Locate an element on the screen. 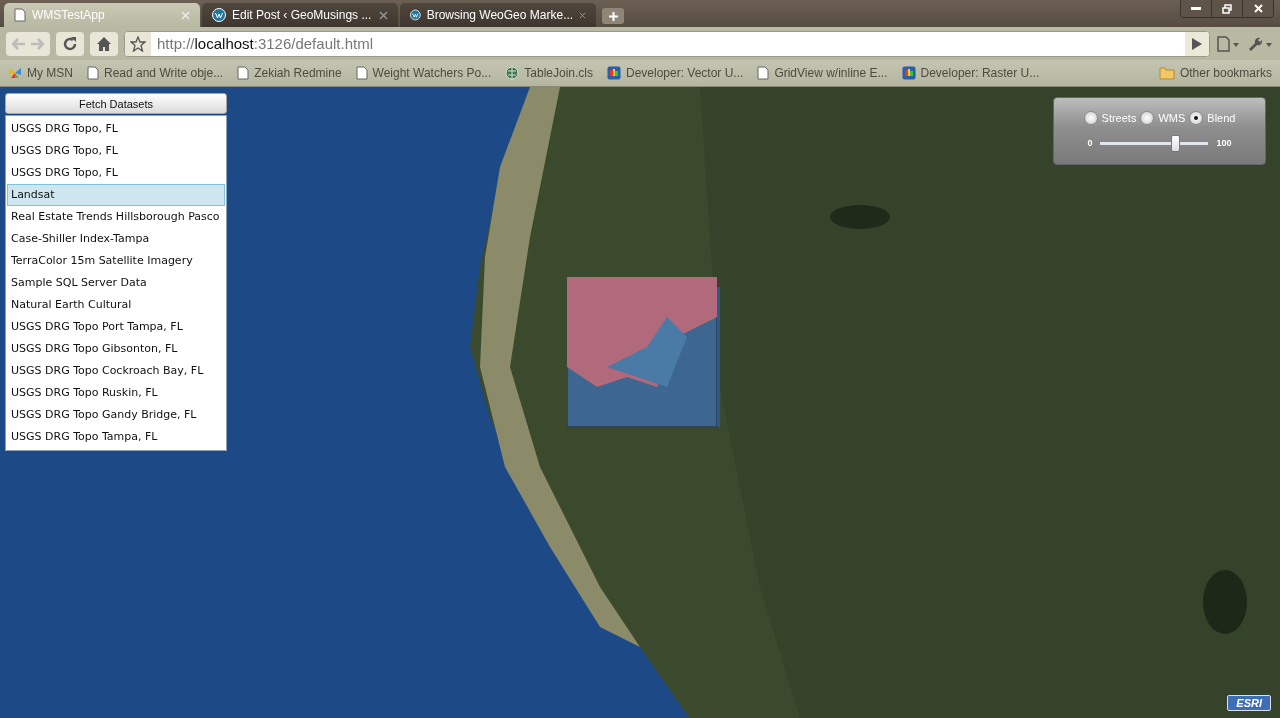 The width and height of the screenshot is (1280, 718). bookmark-link: TableJoin.cls is located at coordinates (558, 73).